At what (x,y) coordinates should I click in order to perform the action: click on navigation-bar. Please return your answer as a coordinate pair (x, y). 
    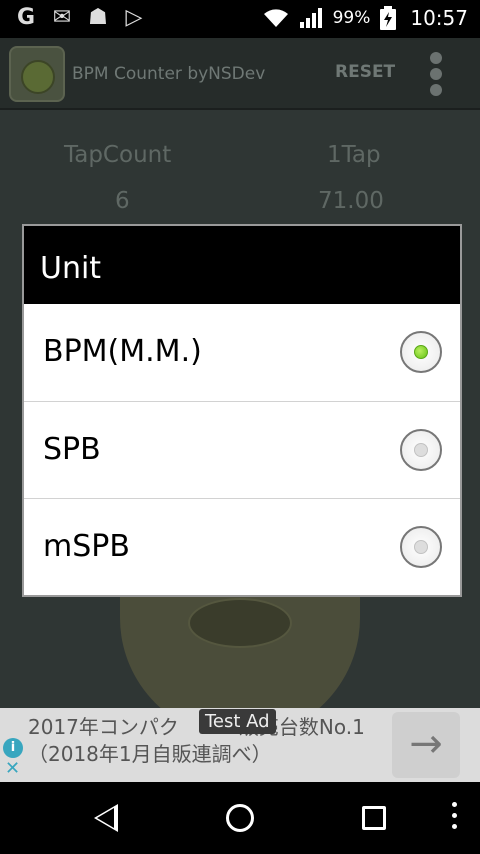
    Looking at the image, I should click on (240, 818).